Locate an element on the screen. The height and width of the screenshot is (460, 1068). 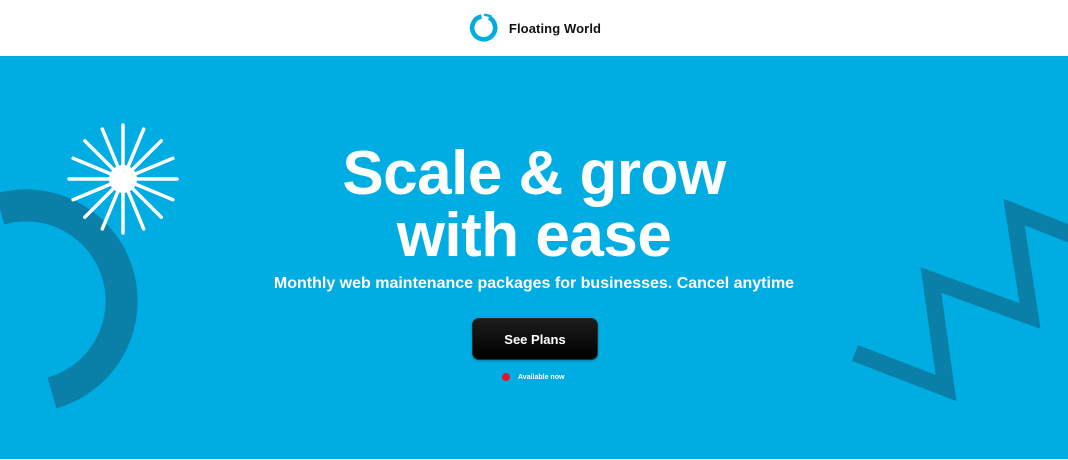
headline-line-2: with ease is located at coordinates (534, 235).